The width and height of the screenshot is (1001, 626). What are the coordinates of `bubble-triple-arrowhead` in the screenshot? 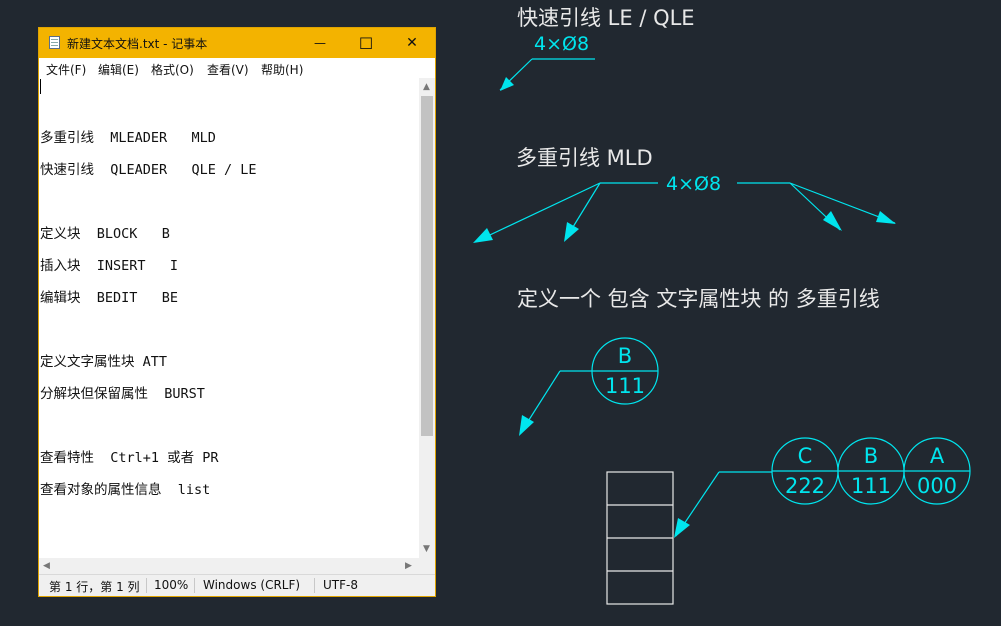 It's located at (682, 528).